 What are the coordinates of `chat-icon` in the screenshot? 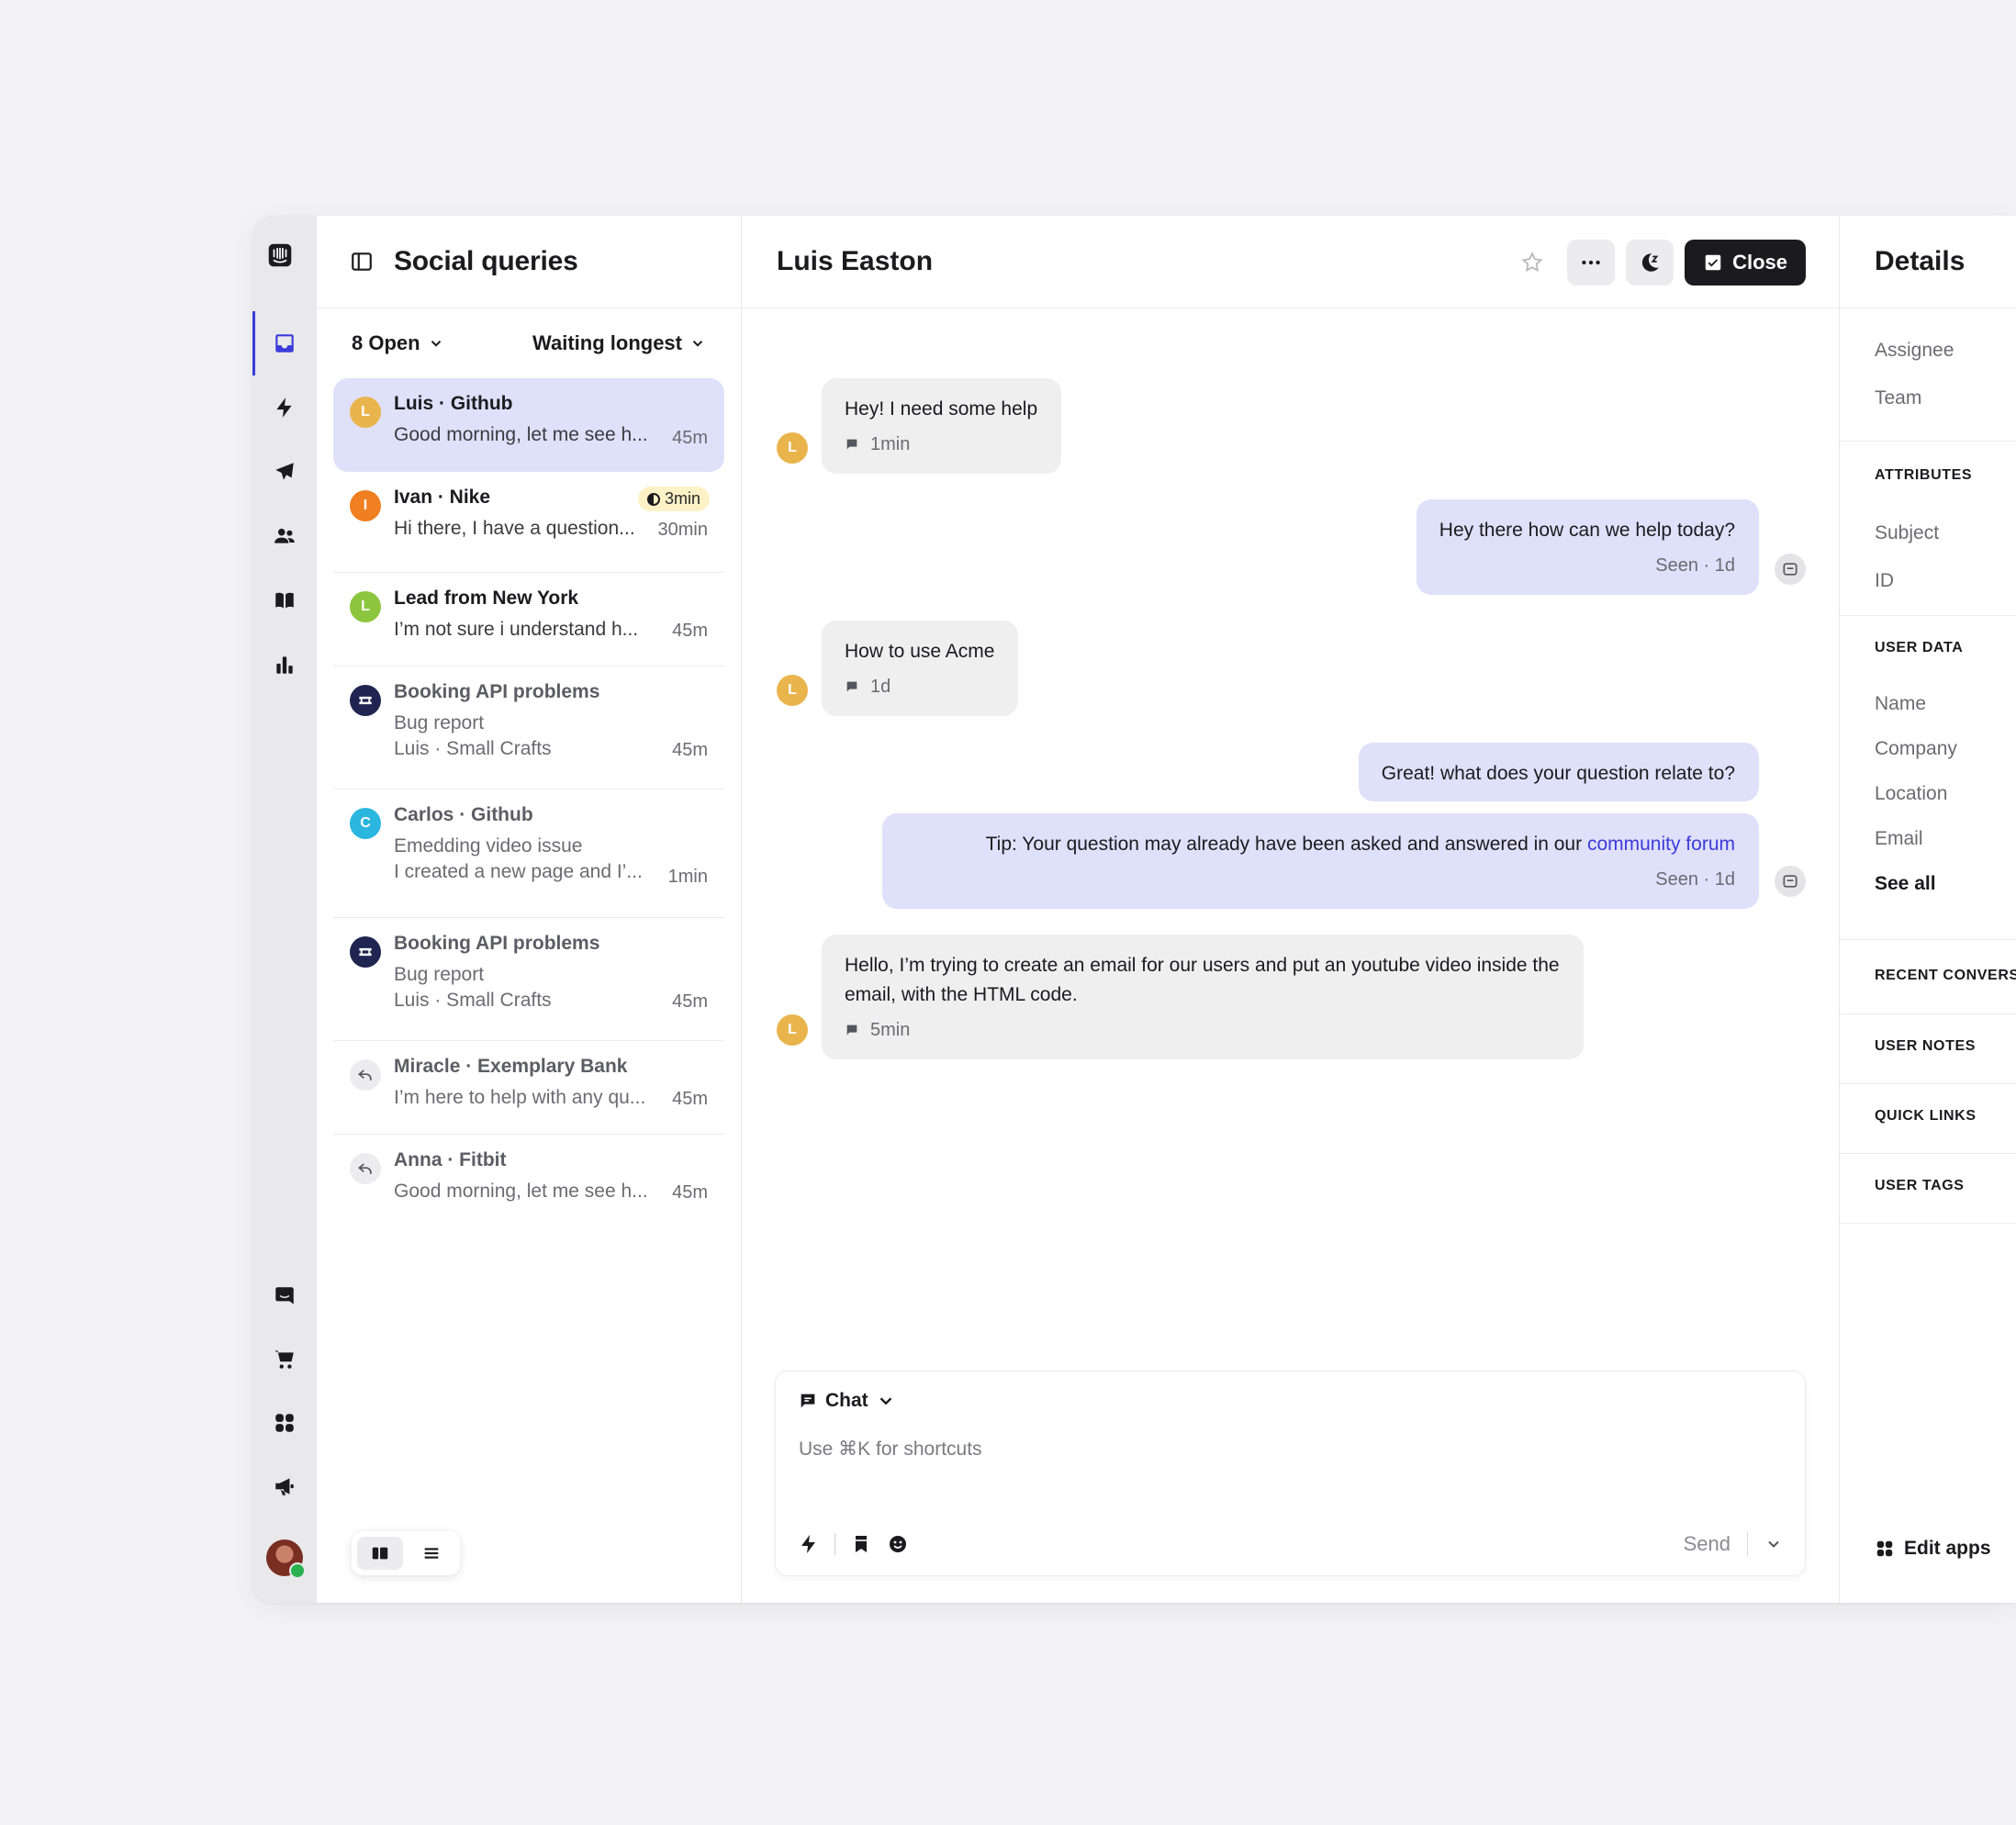 It's located at (808, 1401).